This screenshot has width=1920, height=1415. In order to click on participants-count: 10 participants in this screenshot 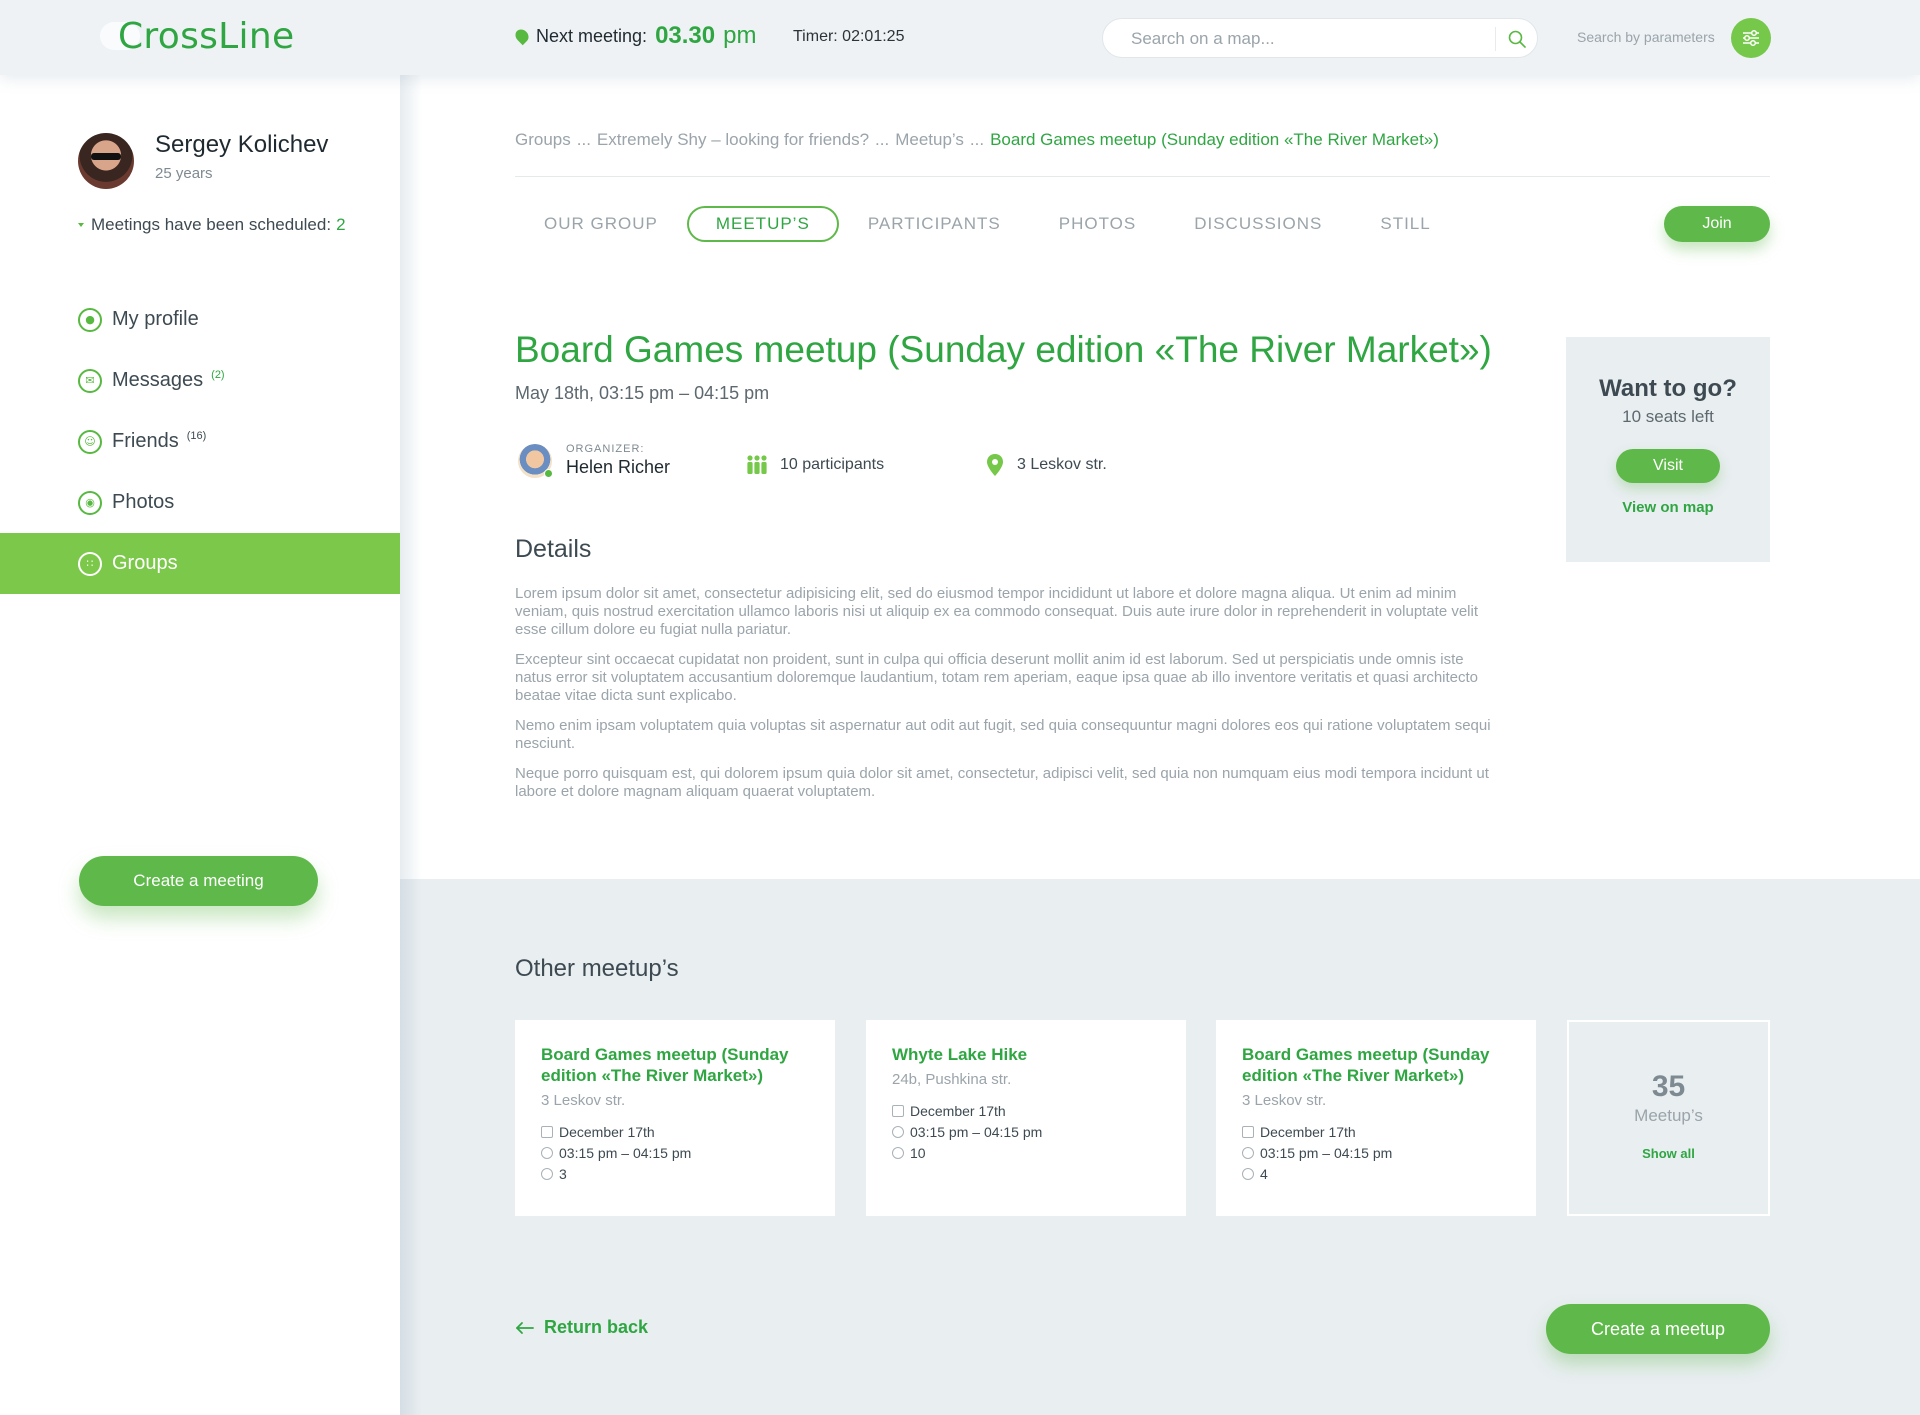, I will do `click(814, 465)`.